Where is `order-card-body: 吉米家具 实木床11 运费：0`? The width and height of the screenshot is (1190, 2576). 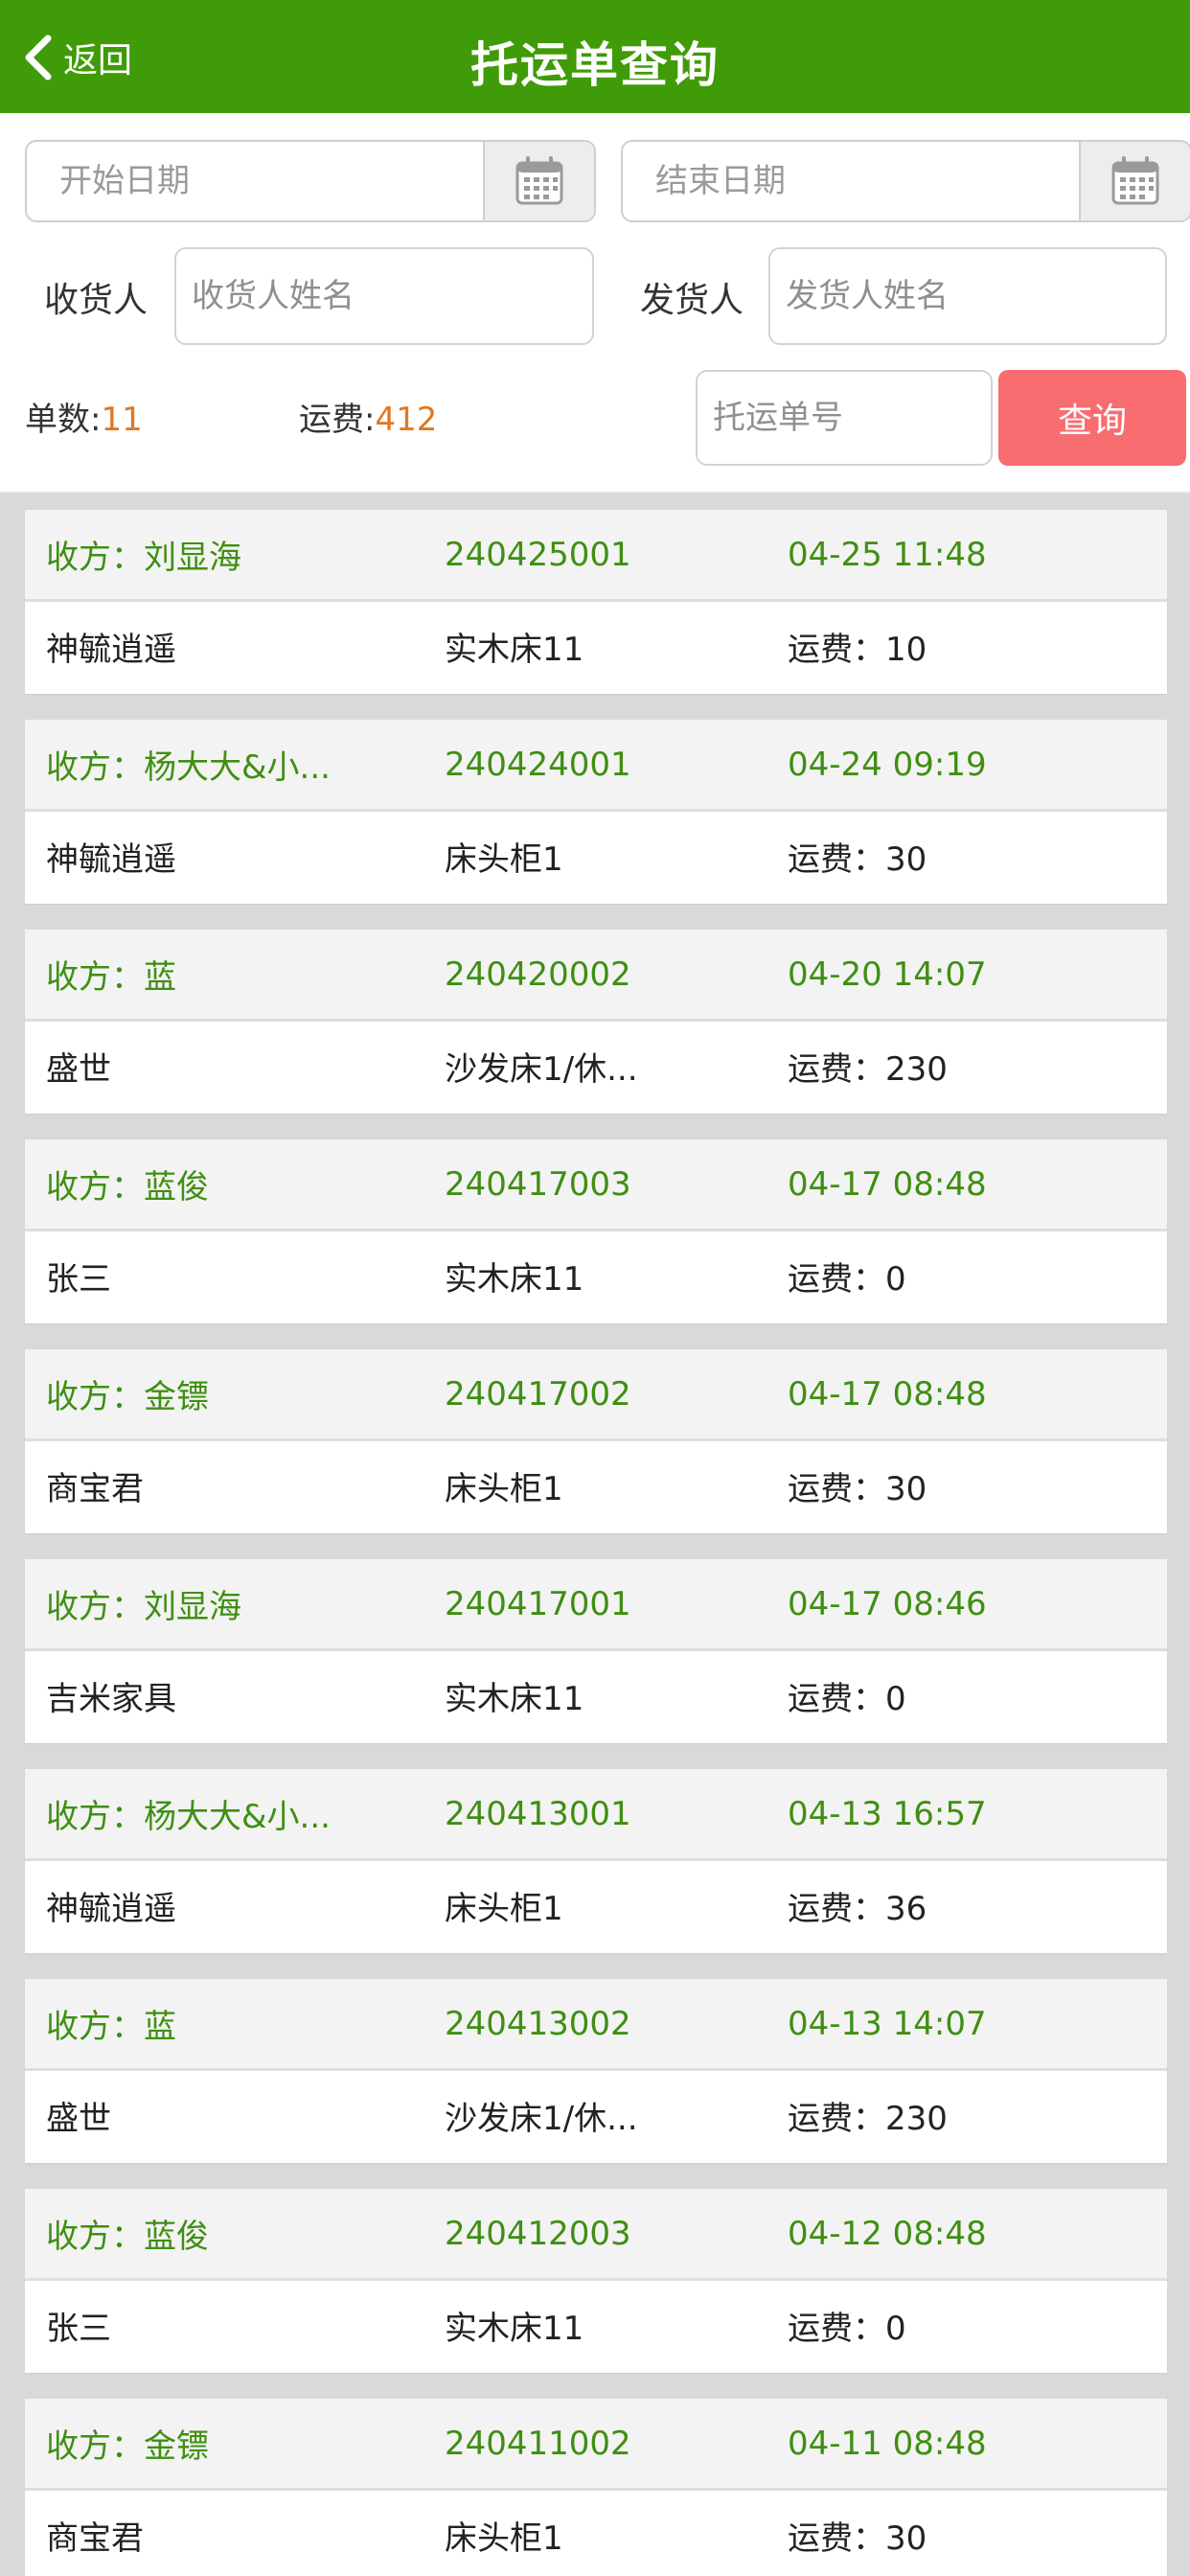 order-card-body: 吉米家具 实木床11 运费：0 is located at coordinates (596, 1695).